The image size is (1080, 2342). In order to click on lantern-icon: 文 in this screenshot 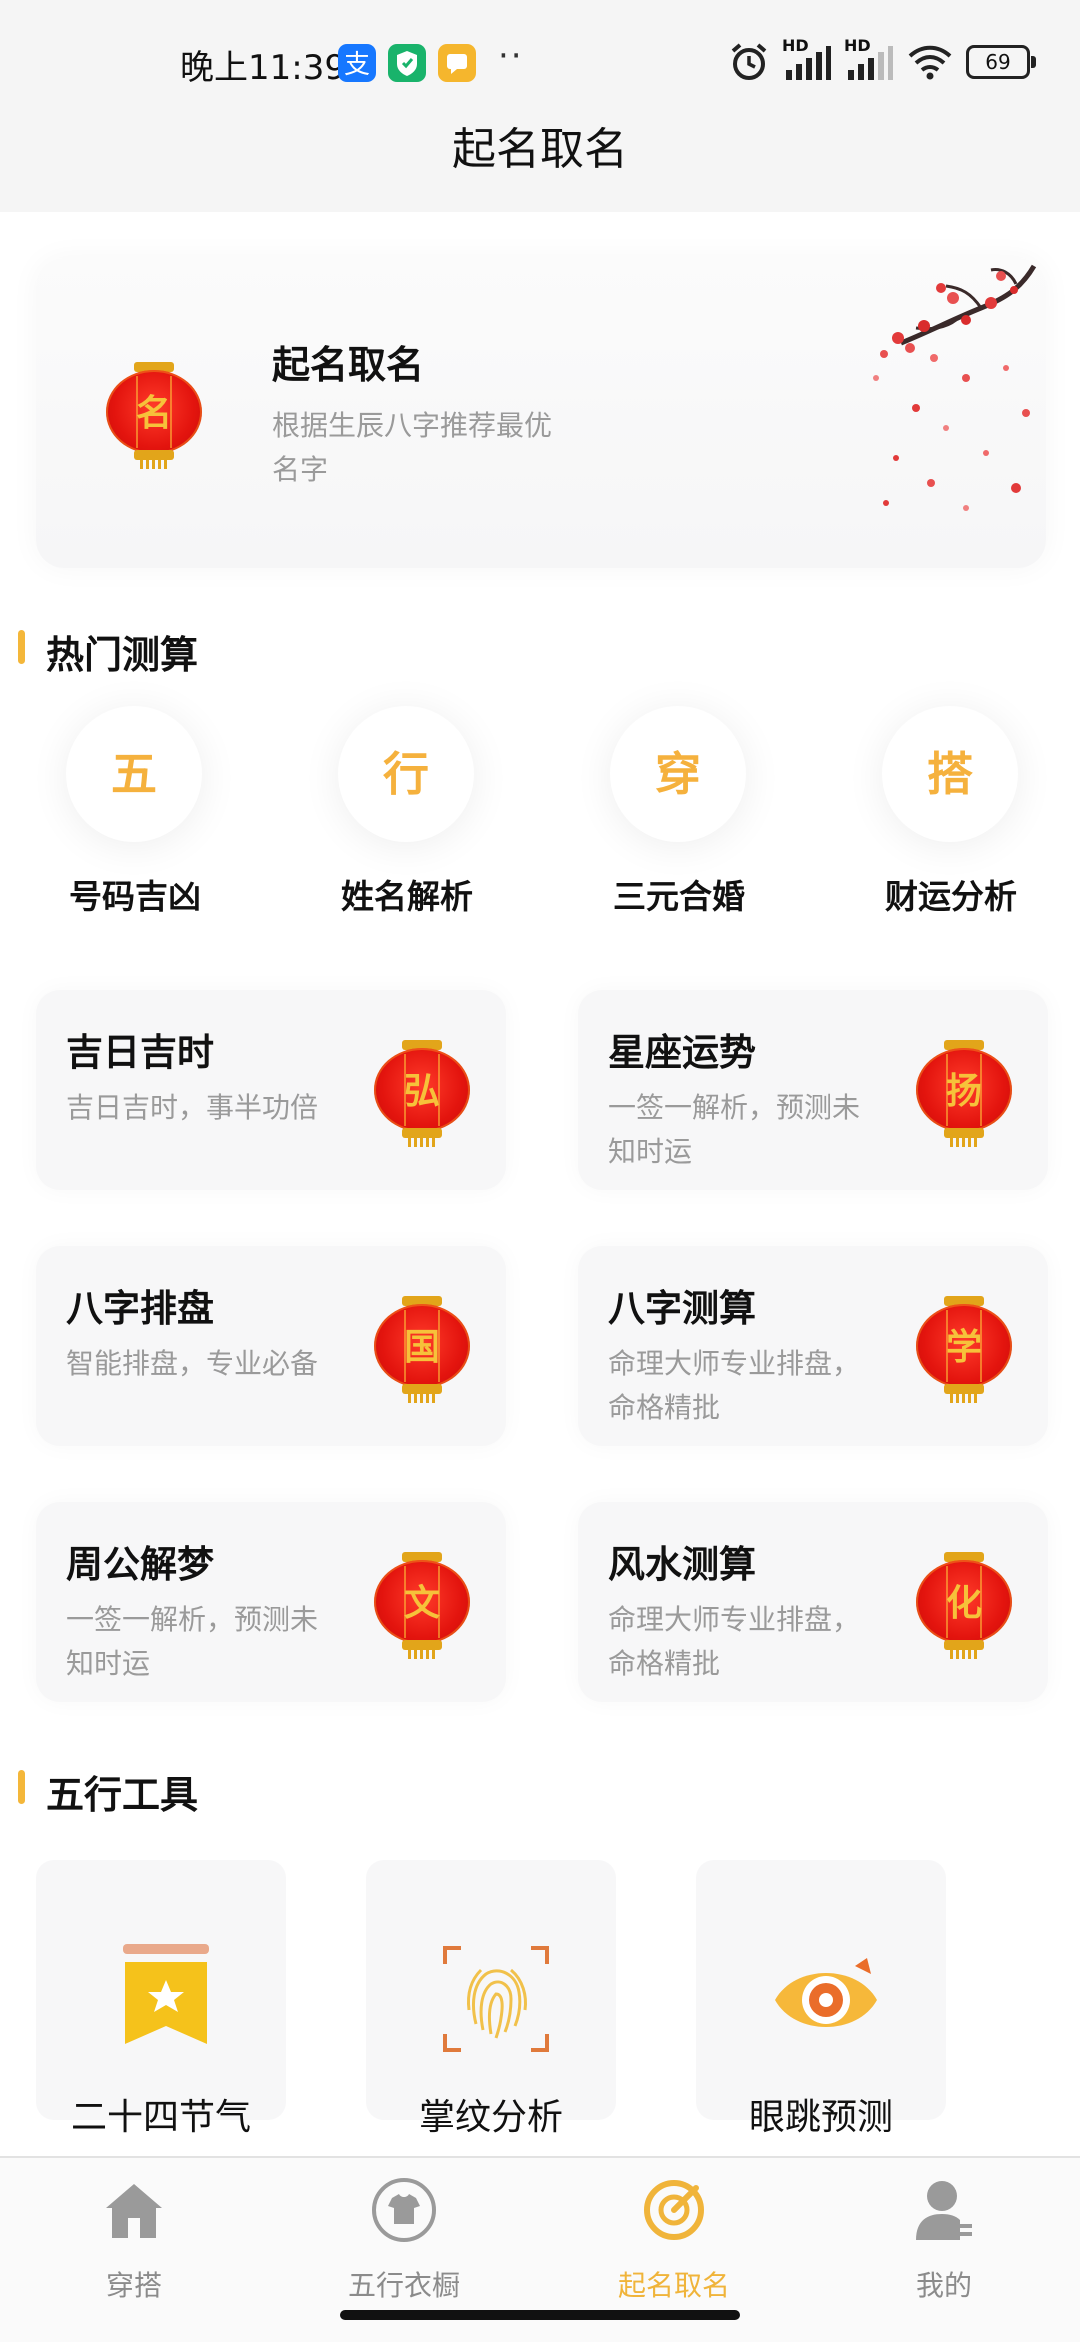, I will do `click(422, 1606)`.